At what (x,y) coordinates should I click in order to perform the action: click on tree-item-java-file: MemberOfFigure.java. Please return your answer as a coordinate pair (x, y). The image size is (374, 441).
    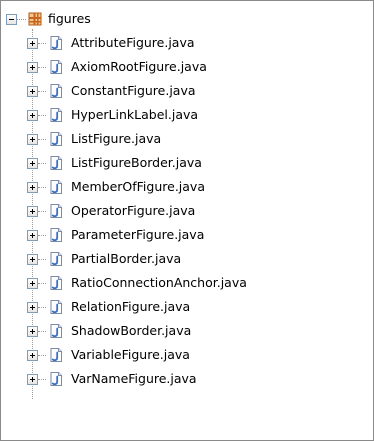
    Looking at the image, I should click on (187, 187).